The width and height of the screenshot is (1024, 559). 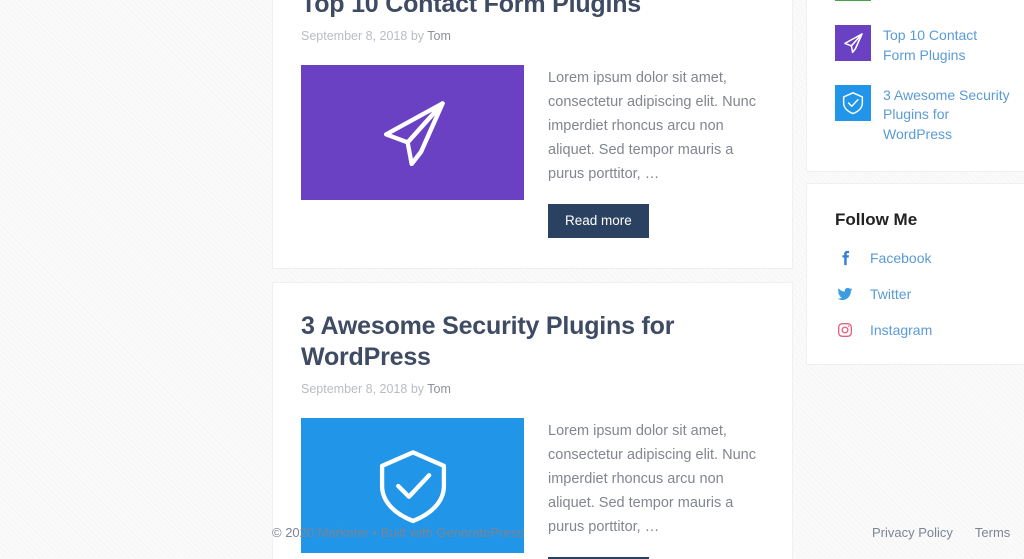 I want to click on social-link-instagram: Instagram, so click(x=924, y=330).